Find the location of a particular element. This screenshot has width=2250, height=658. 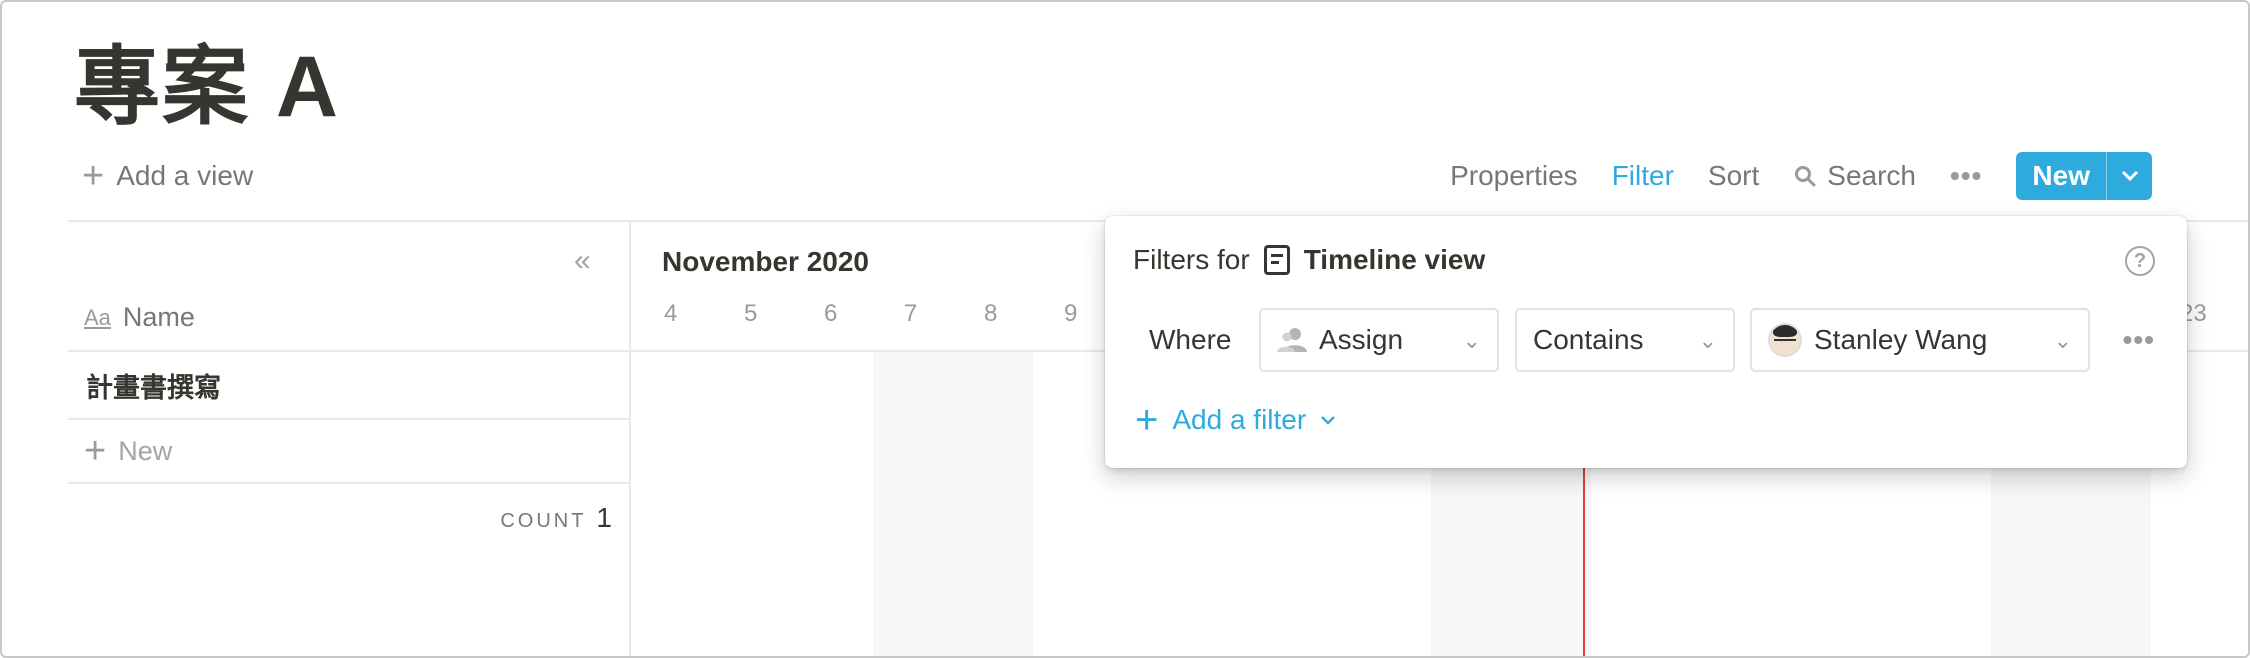

avatar is located at coordinates (1785, 340).